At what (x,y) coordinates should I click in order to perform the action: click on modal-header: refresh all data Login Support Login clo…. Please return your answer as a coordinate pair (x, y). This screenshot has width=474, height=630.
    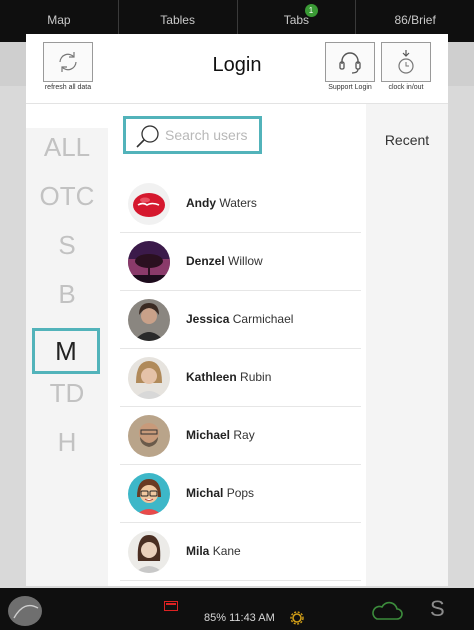
    Looking at the image, I should click on (237, 69).